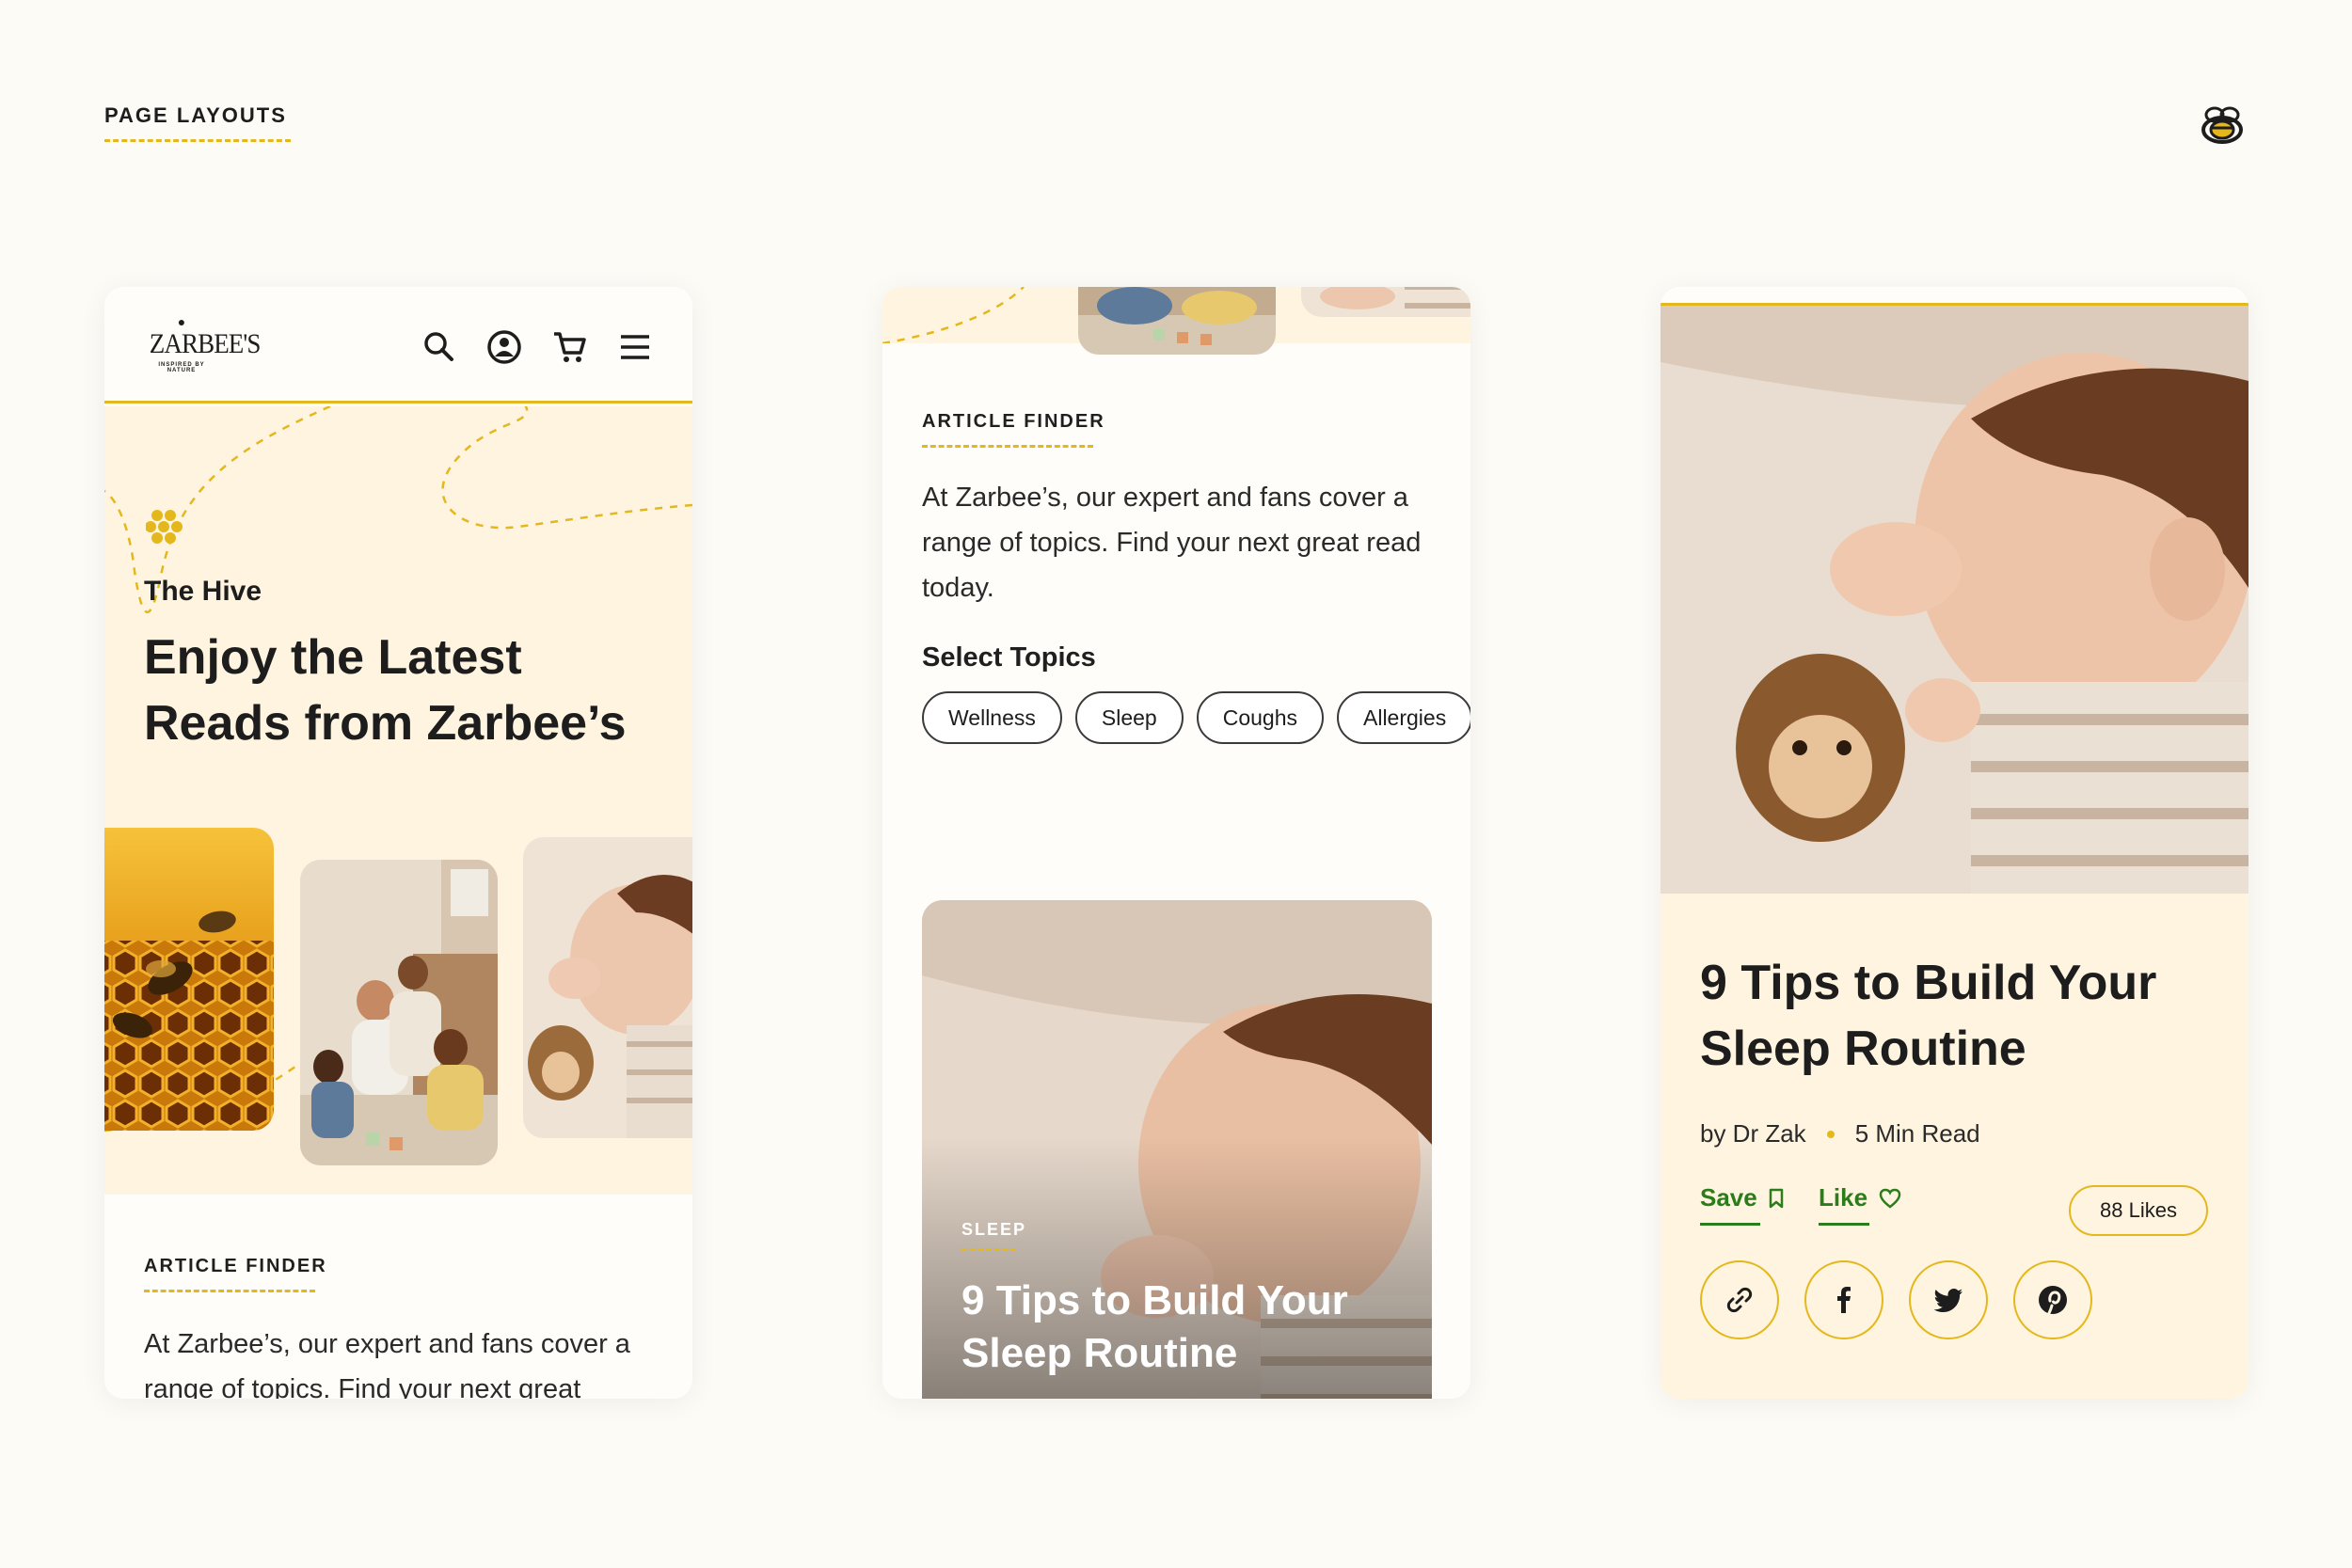 Image resolution: width=2352 pixels, height=1568 pixels. What do you see at coordinates (1843, 1197) in the screenshot?
I see `like-label: Like` at bounding box center [1843, 1197].